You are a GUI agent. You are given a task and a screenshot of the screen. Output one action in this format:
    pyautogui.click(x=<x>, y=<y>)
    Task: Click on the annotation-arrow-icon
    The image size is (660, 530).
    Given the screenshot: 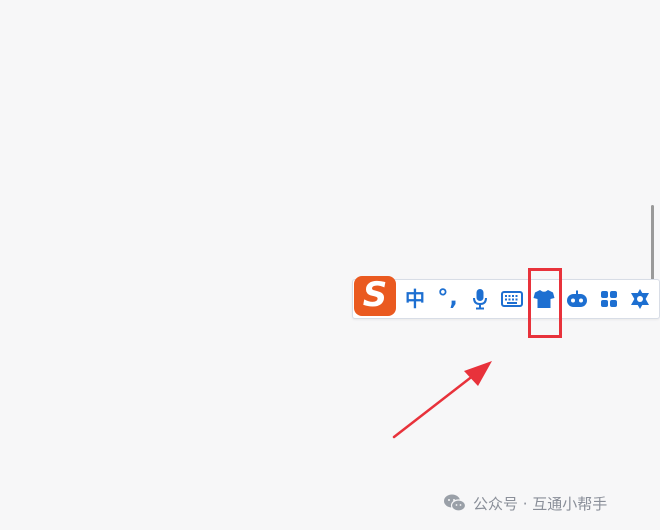 What is the action you would take?
    pyautogui.click(x=442, y=400)
    